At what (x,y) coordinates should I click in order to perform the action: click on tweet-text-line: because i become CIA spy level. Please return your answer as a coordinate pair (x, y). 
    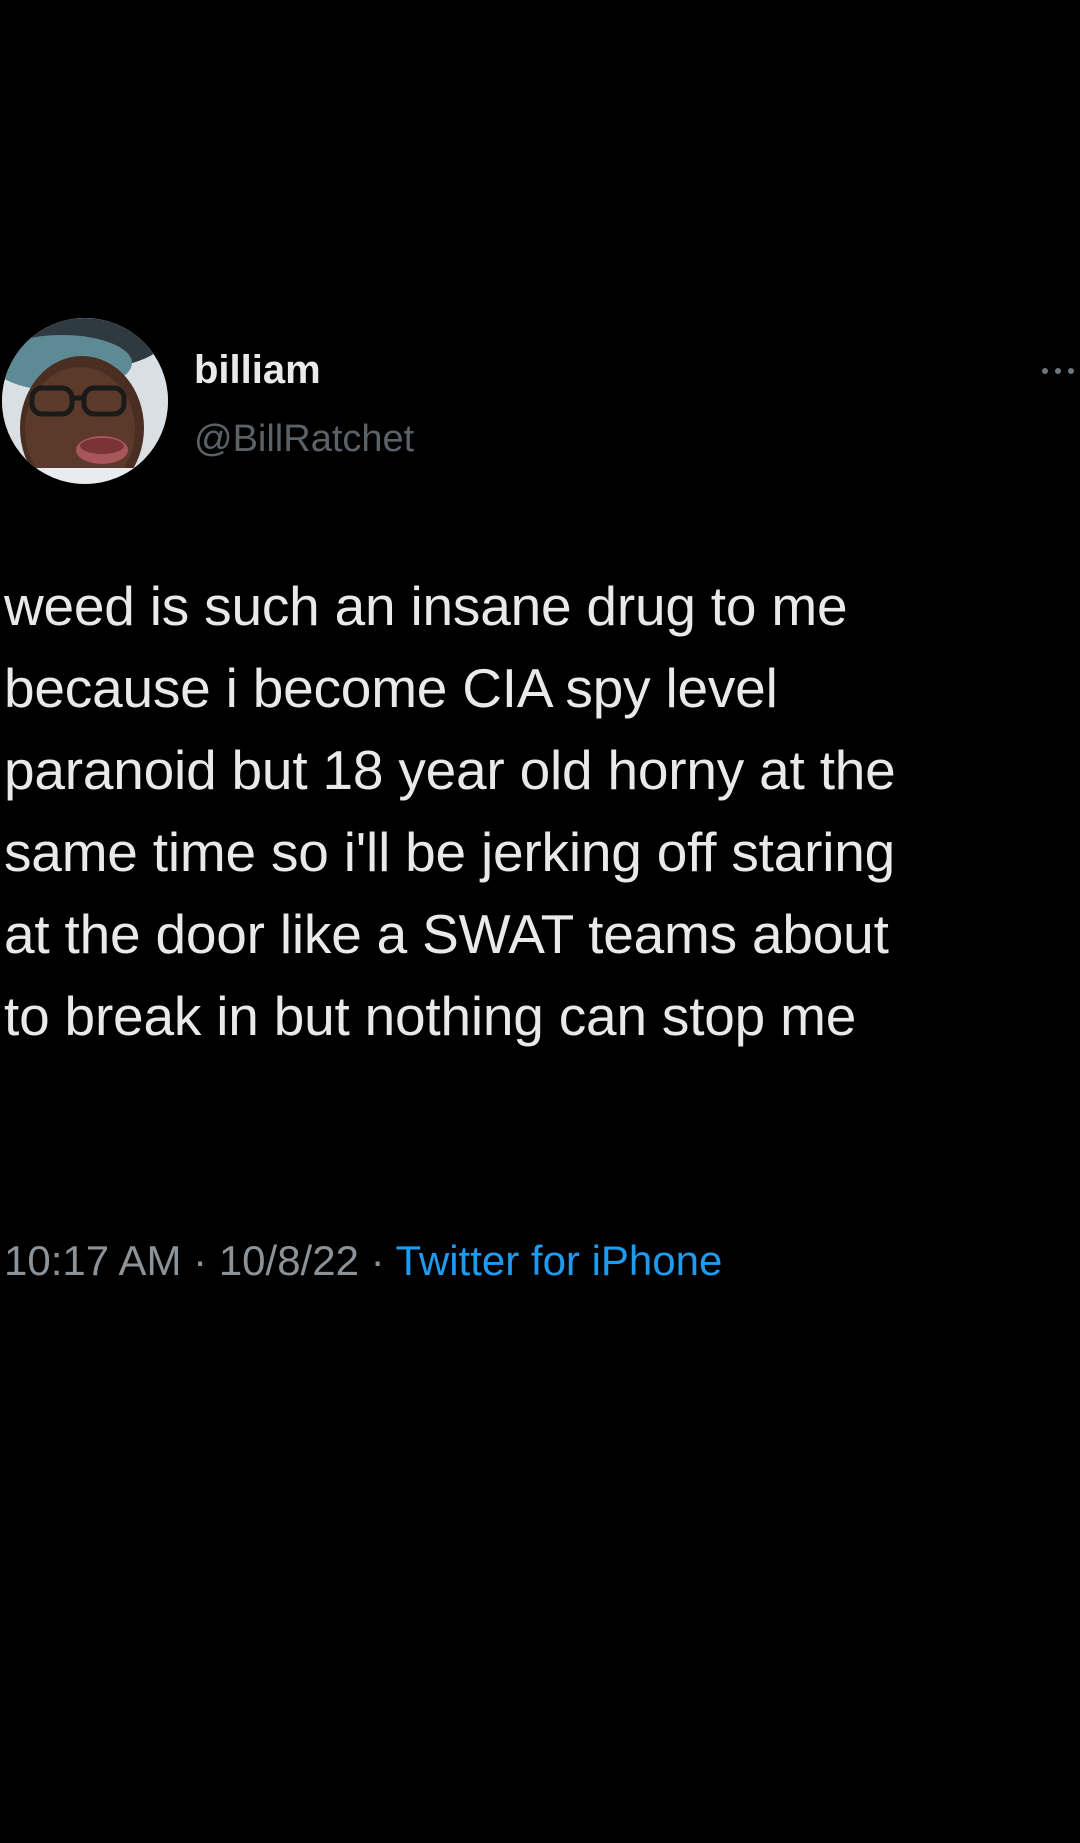
    Looking at the image, I should click on (391, 688).